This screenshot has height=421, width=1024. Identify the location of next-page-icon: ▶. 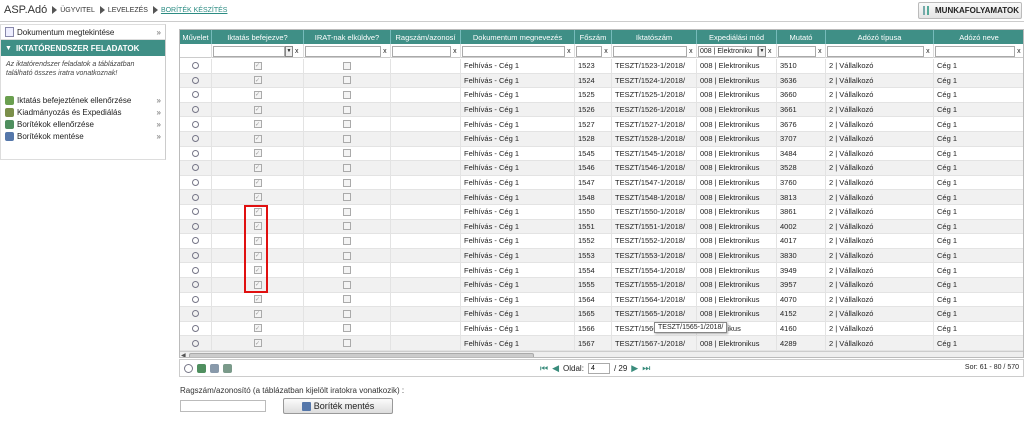
(634, 368).